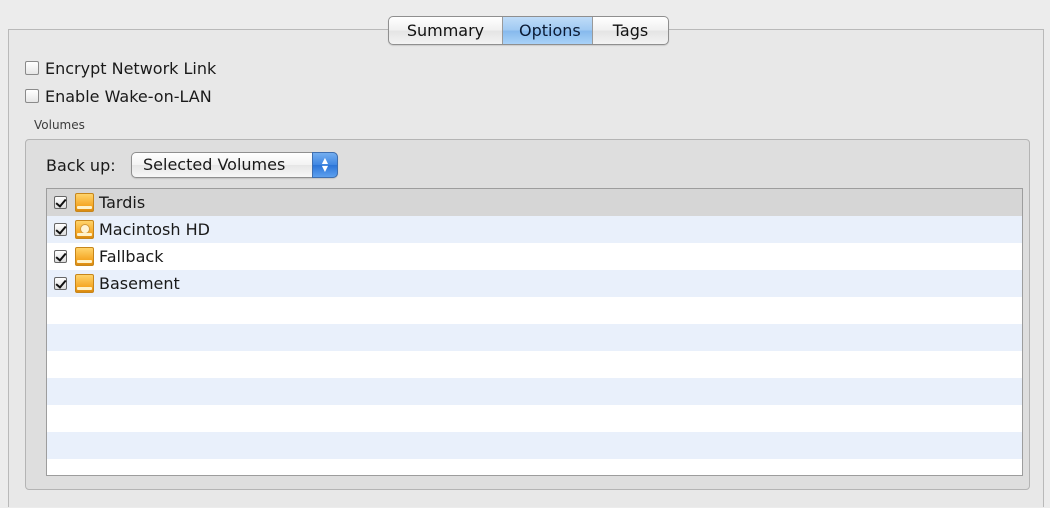 Image resolution: width=1050 pixels, height=508 pixels. I want to click on tab-summary: Summary, so click(446, 30).